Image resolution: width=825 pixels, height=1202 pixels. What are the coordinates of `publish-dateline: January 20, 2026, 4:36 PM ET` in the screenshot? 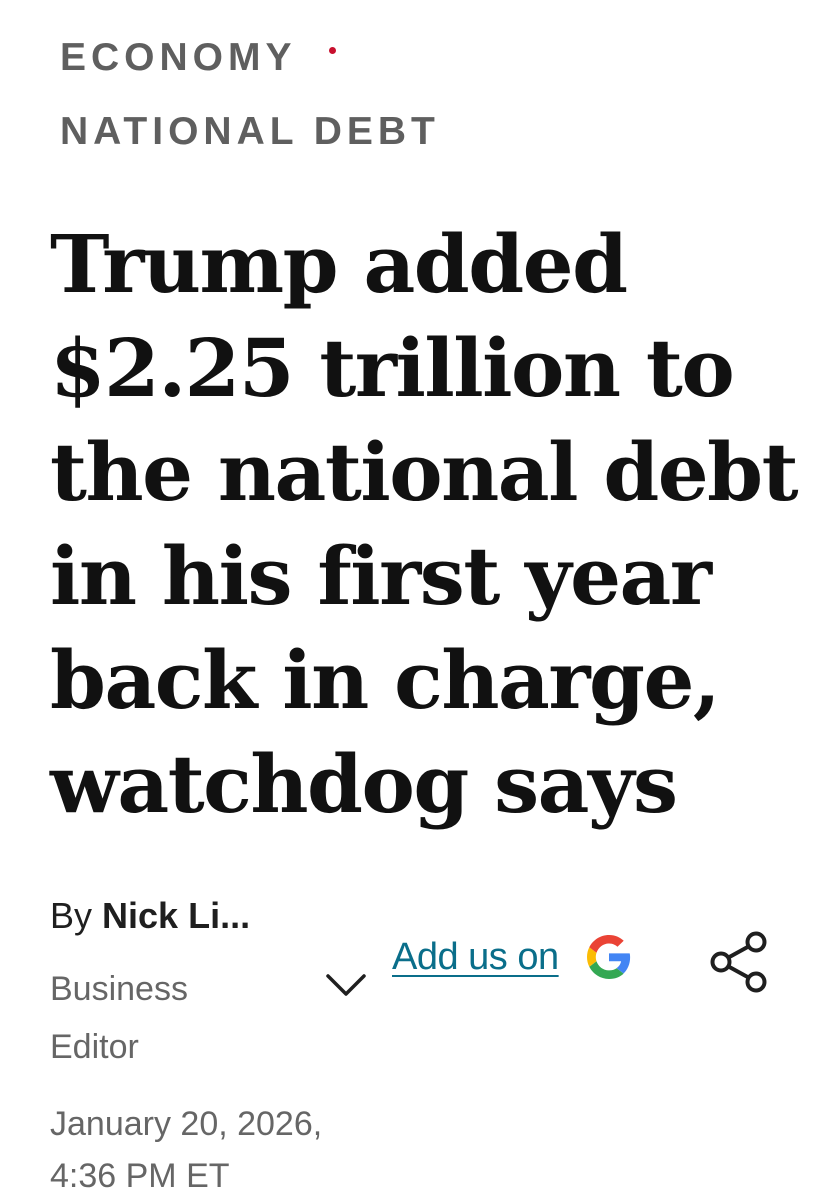 It's located at (186, 1150).